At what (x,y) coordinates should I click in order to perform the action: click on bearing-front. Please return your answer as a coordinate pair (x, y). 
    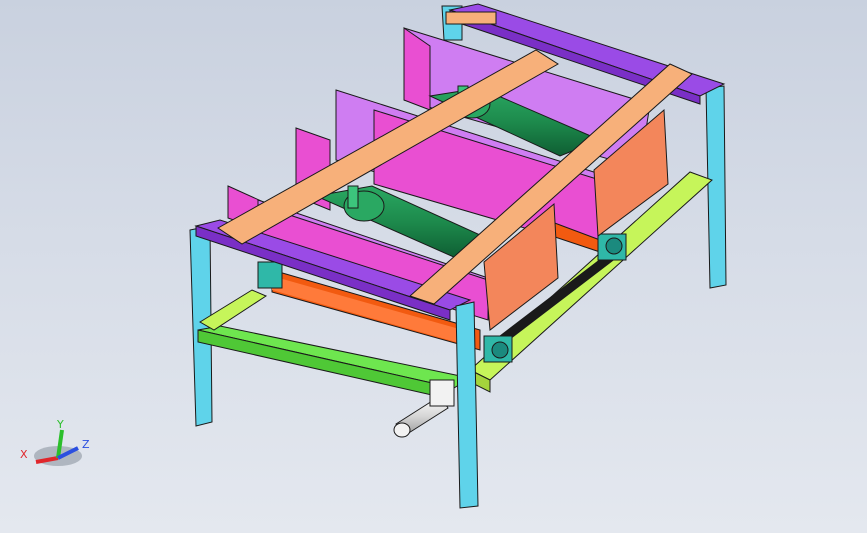
    Looking at the image, I should click on (498, 349).